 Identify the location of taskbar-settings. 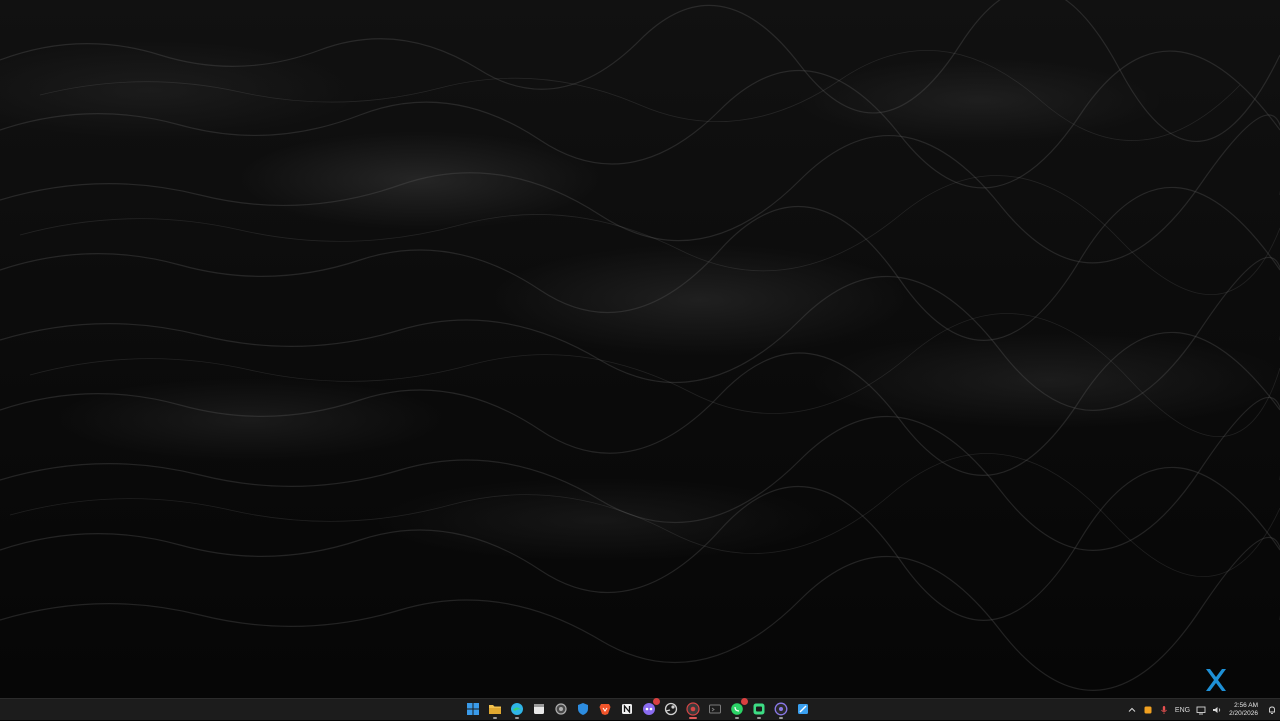
(561, 709).